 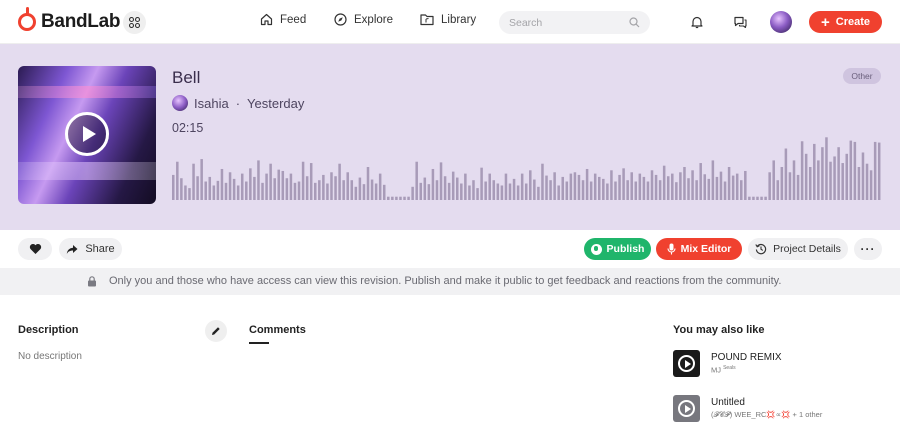 I want to click on recommendation-title: Untitled, so click(x=728, y=402).